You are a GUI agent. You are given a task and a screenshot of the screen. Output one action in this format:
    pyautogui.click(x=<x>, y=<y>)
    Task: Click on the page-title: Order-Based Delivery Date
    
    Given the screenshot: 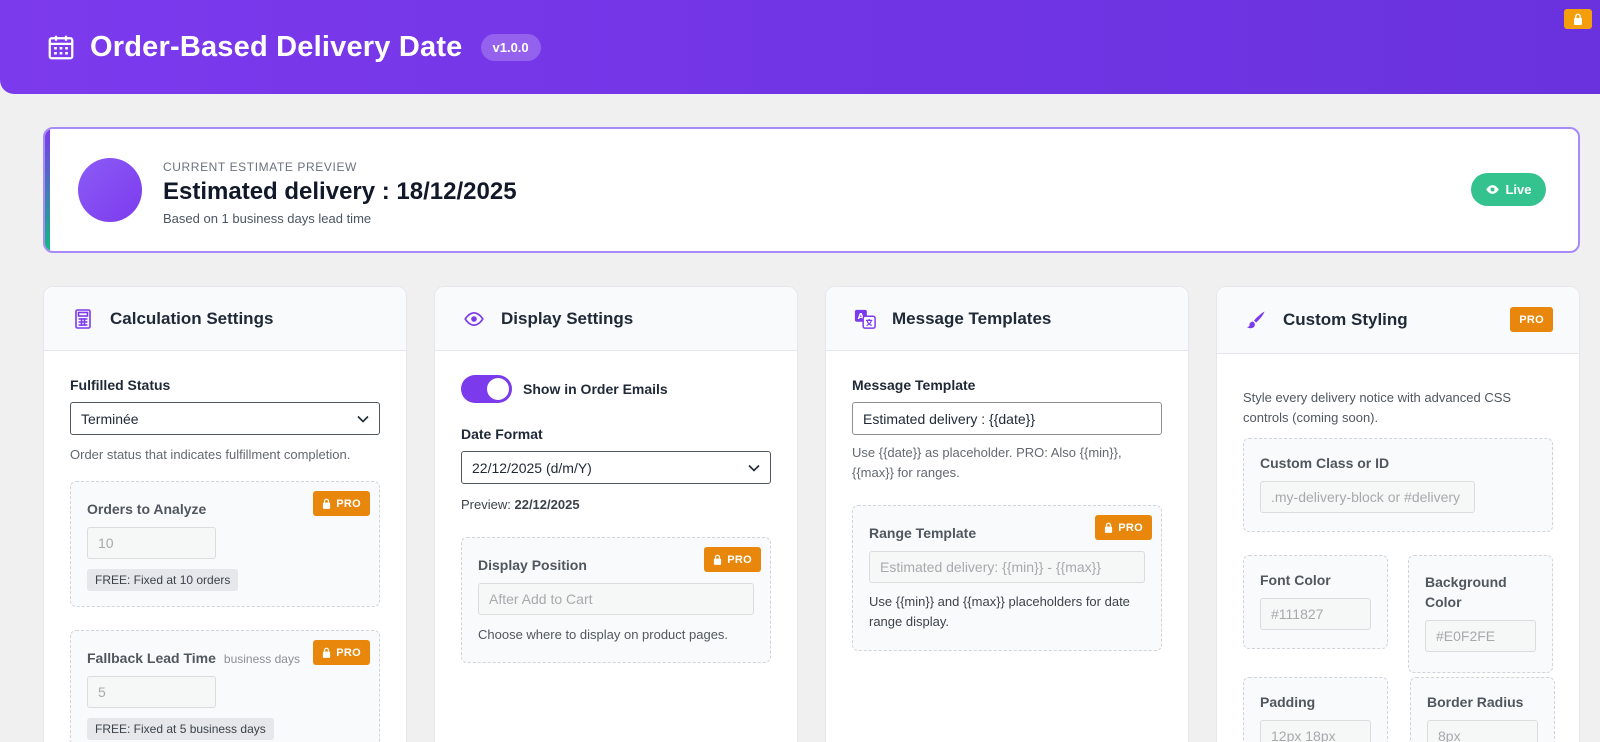 What is the action you would take?
    pyautogui.click(x=276, y=46)
    